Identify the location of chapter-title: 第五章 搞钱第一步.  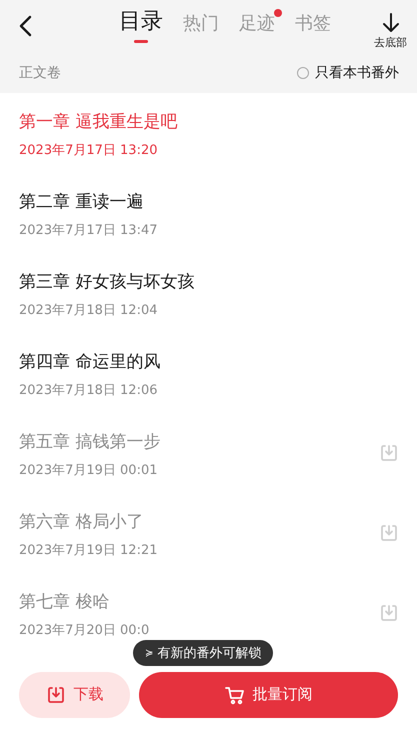
(89, 441).